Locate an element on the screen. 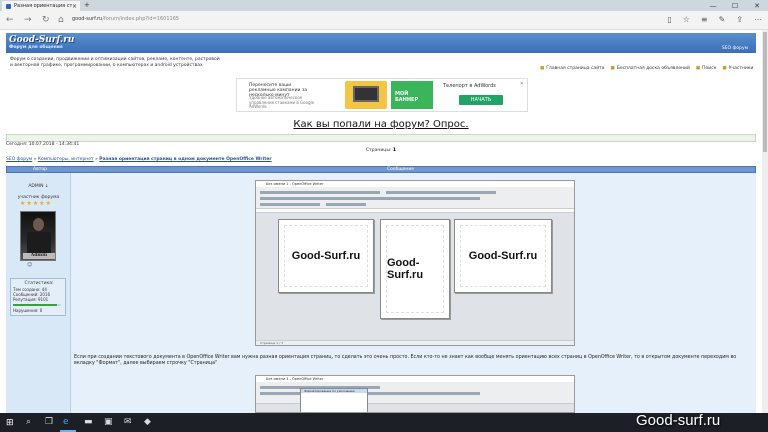 The height and width of the screenshot is (432, 768). stat-reputation: Репутация: 9101 is located at coordinates (31, 299).